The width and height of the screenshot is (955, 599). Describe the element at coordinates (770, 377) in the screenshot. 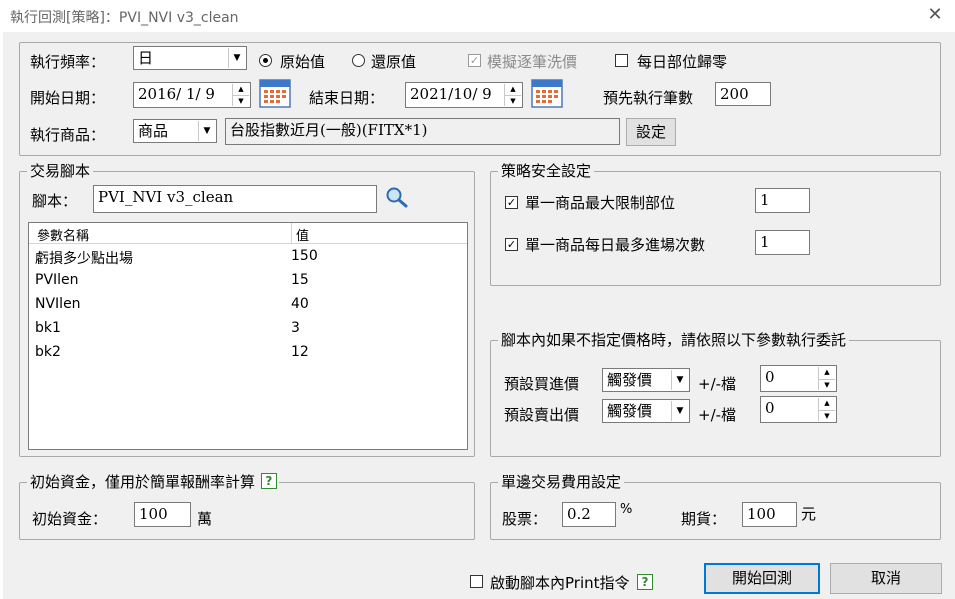

I see `buy-tick-value: 0` at that location.